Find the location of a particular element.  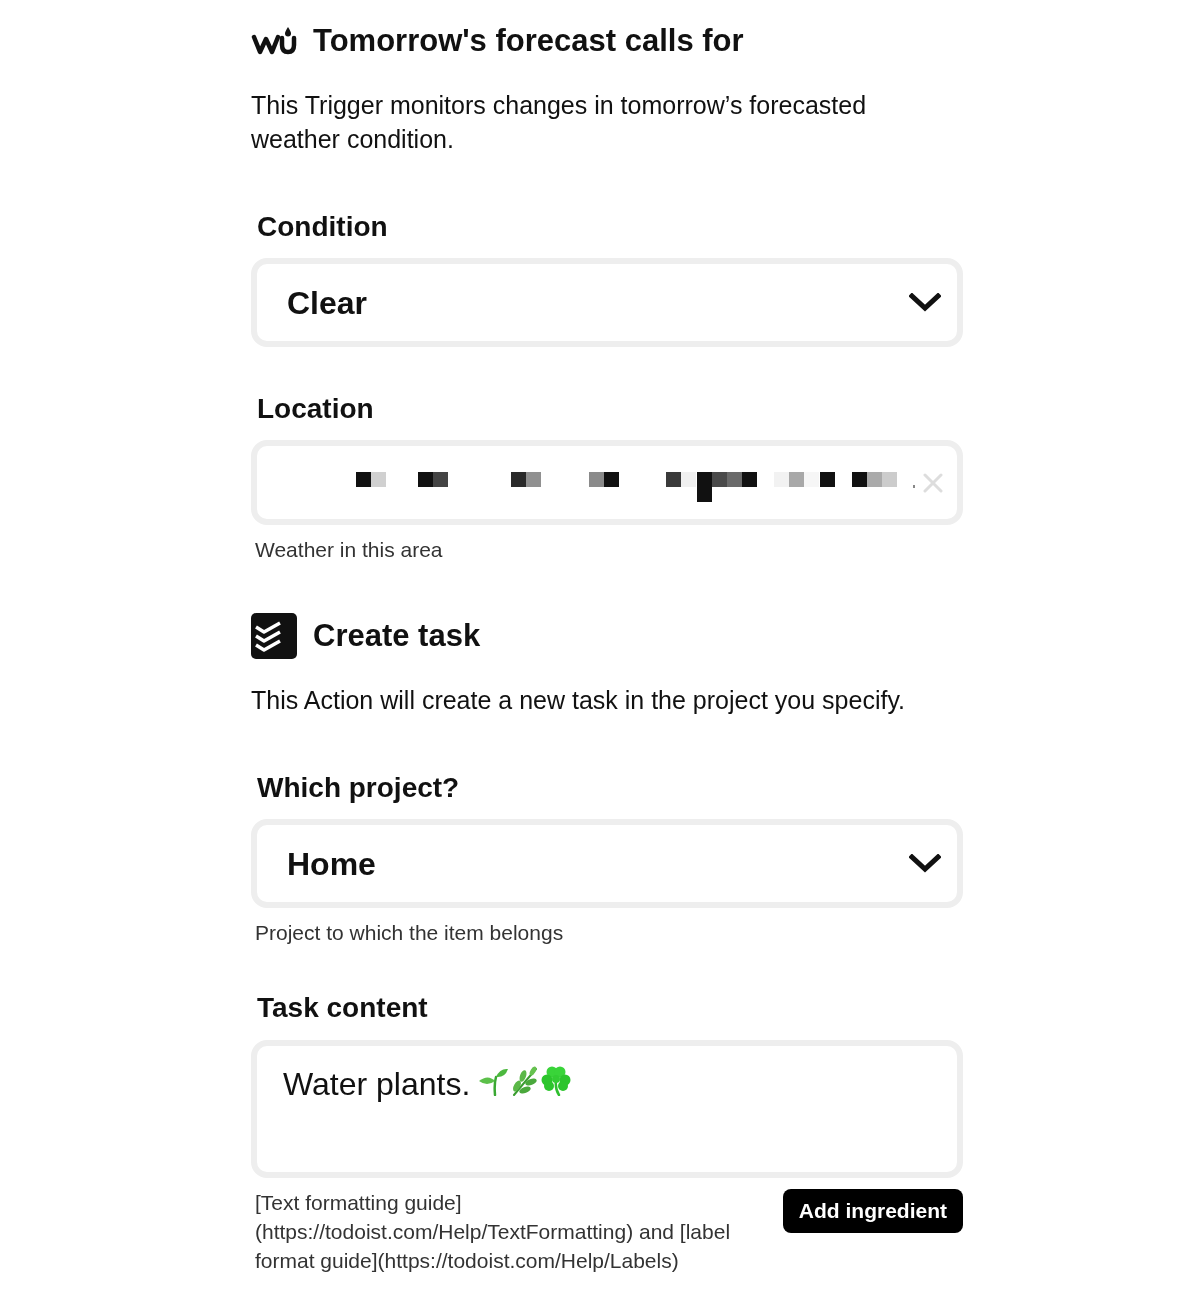

add-ingredient-button: Add ingredient is located at coordinates (872, 1211).